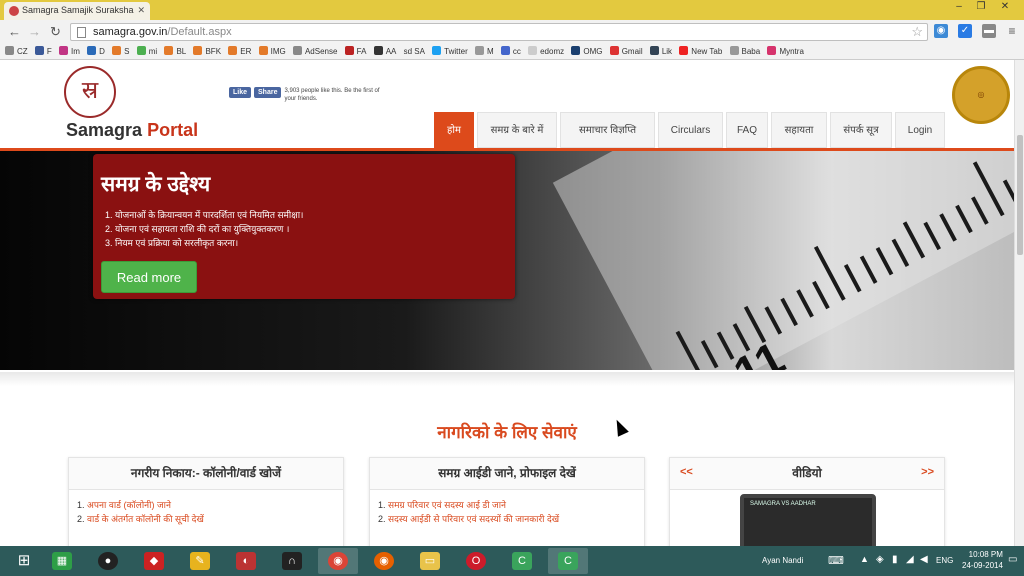 The width and height of the screenshot is (1024, 576). I want to click on menu-icon: ≡, so click(1012, 31).